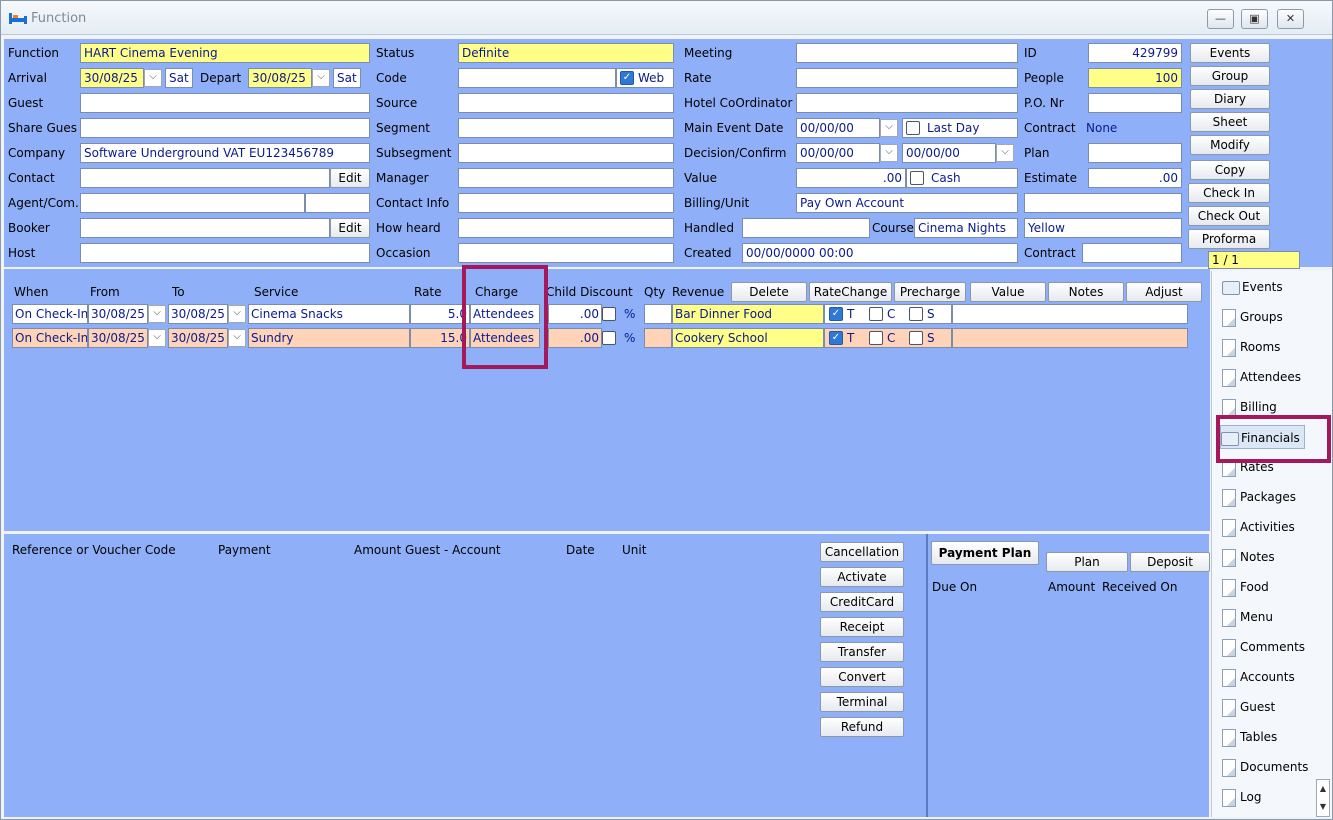 This screenshot has width=1333, height=820. I want to click on sidebar-item-rooms: Rooms, so click(1251, 347).